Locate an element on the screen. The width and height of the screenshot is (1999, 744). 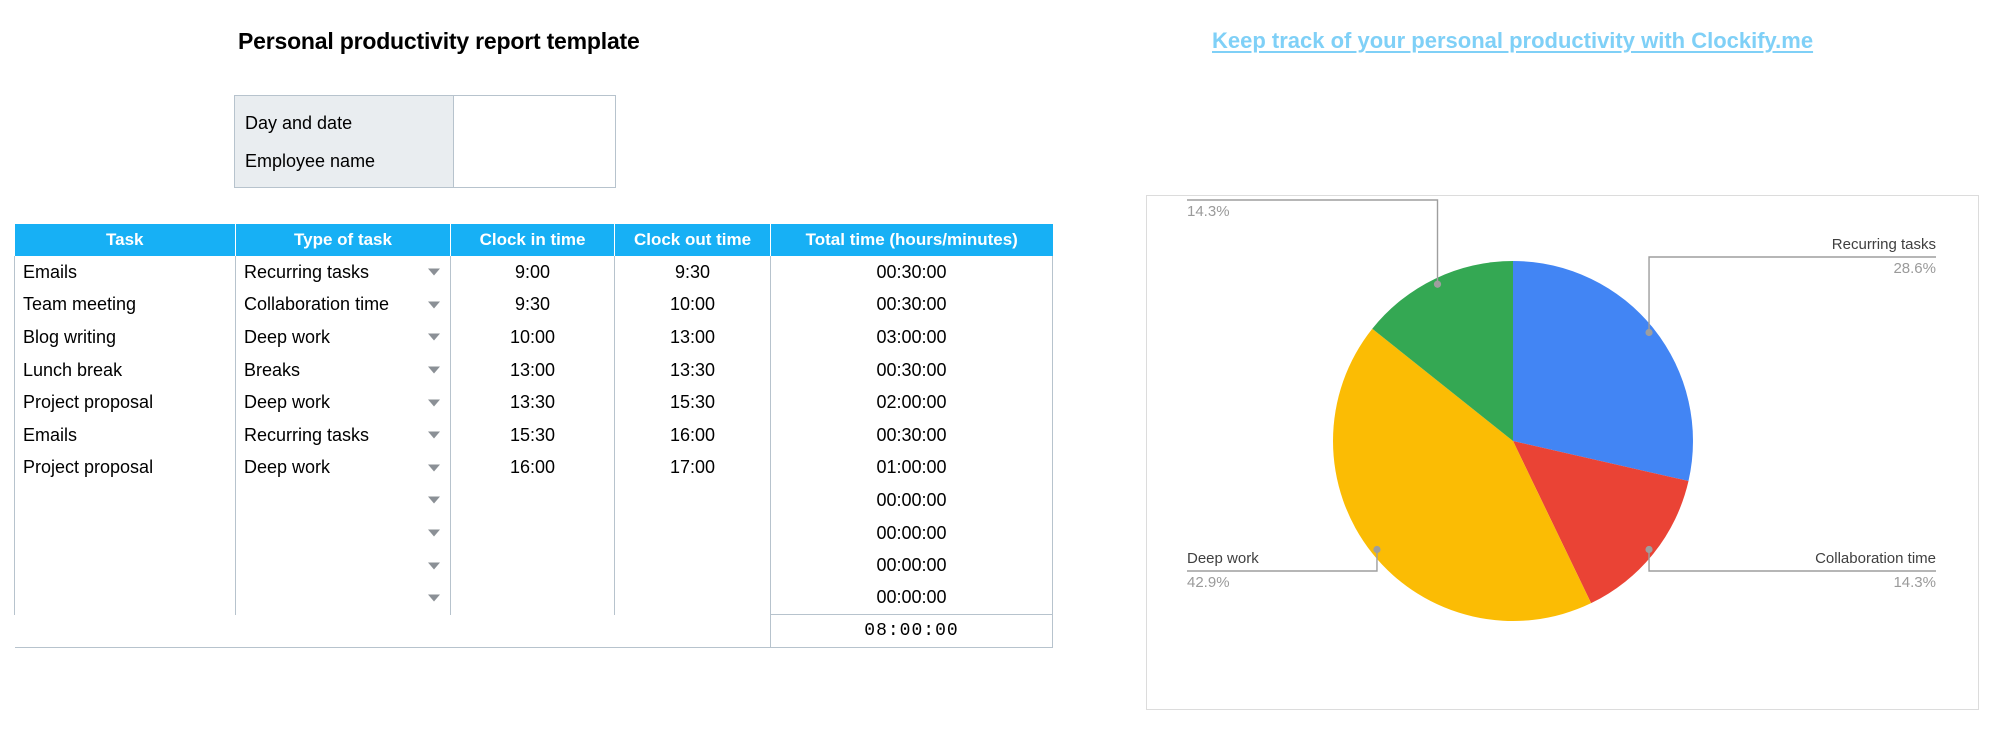
grand-total-row: 08:00:00 is located at coordinates (533, 631).